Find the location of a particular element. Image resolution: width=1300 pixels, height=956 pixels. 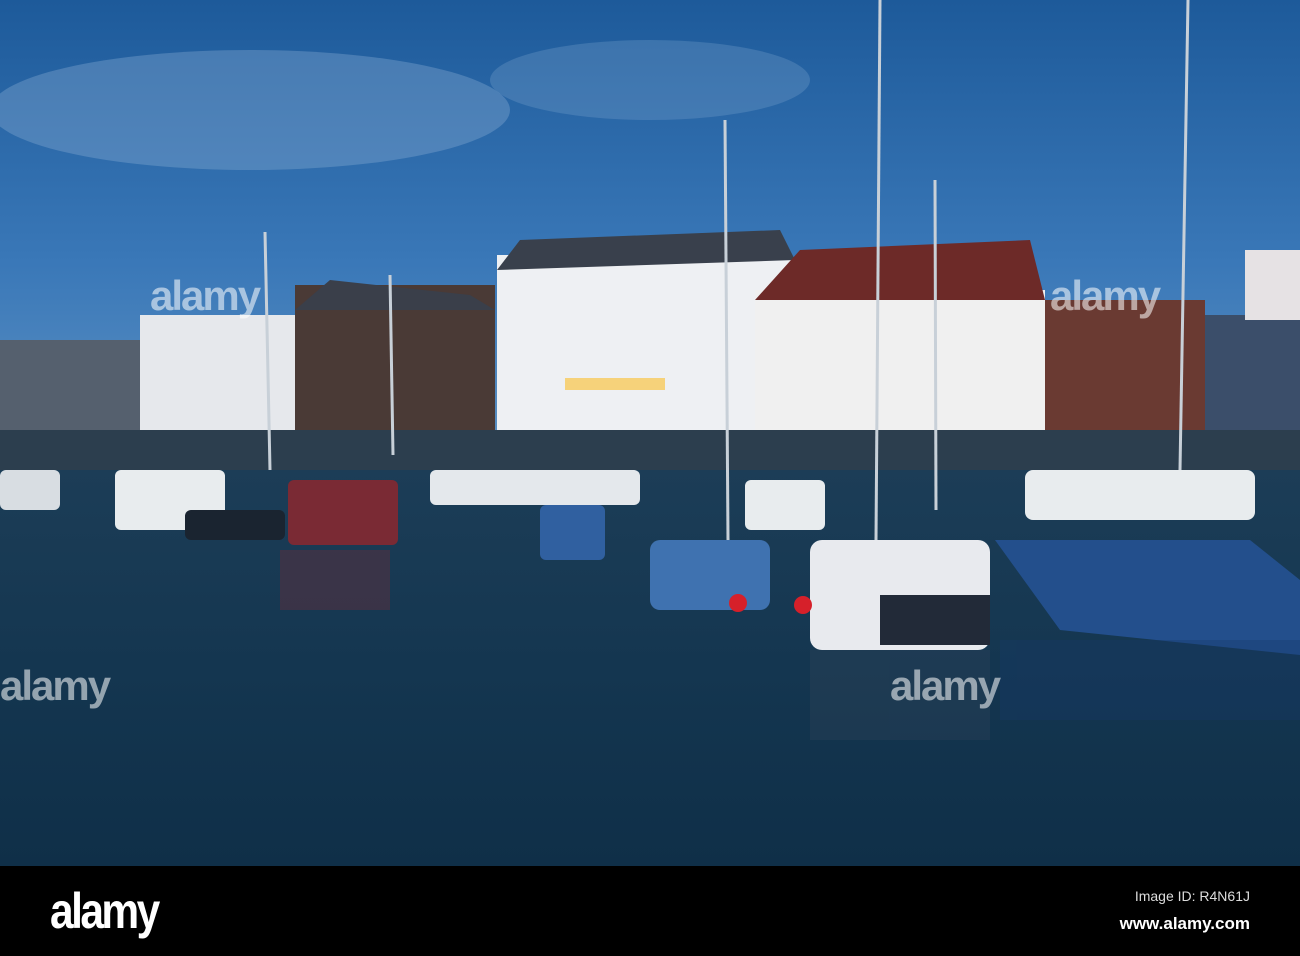

website-link: www.alamy.com is located at coordinates (1185, 924).